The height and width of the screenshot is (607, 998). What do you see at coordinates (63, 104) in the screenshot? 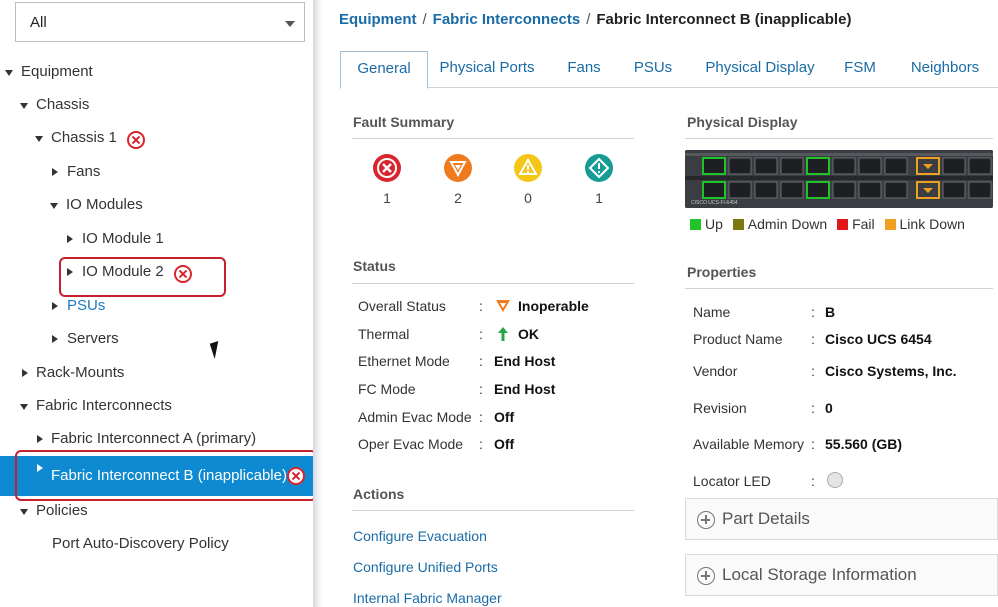
I see `tree-label: Chassis` at bounding box center [63, 104].